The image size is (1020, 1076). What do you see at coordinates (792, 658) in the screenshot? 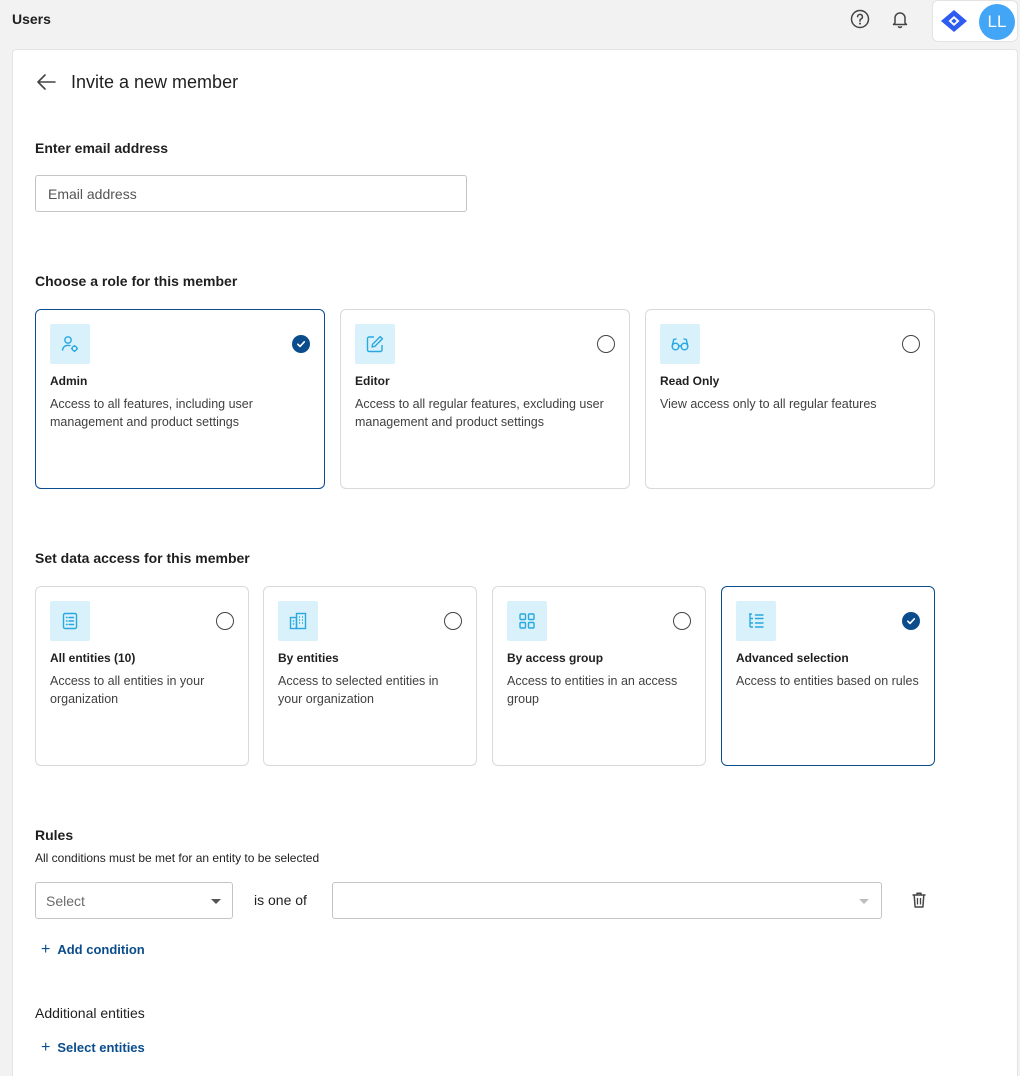
I see `card-title: Advanced selection` at bounding box center [792, 658].